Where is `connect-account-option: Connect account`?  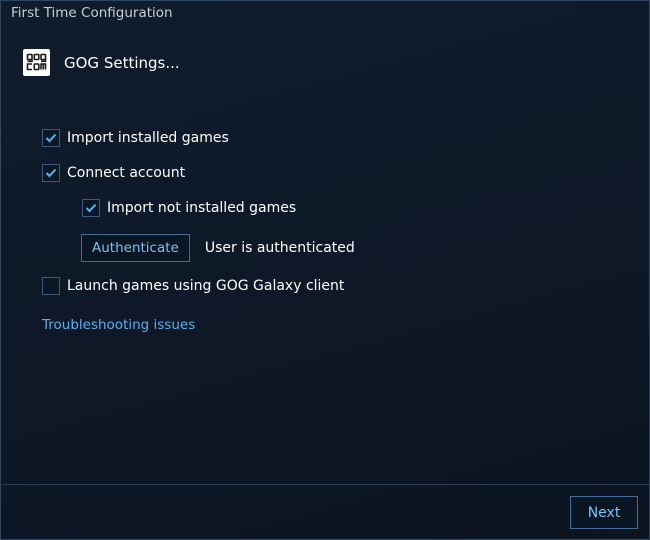
connect-account-option: Connect account is located at coordinates (113, 173).